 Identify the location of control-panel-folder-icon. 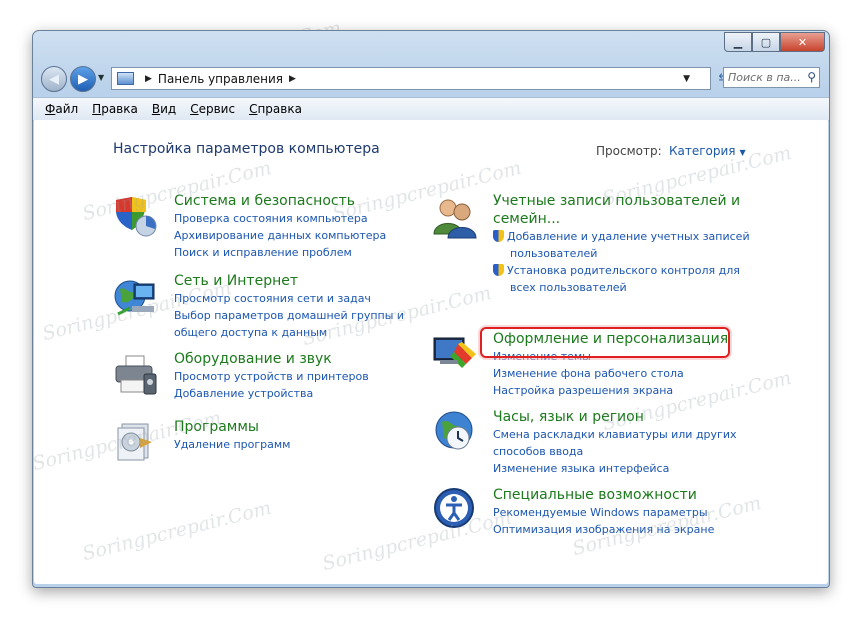
(125, 78).